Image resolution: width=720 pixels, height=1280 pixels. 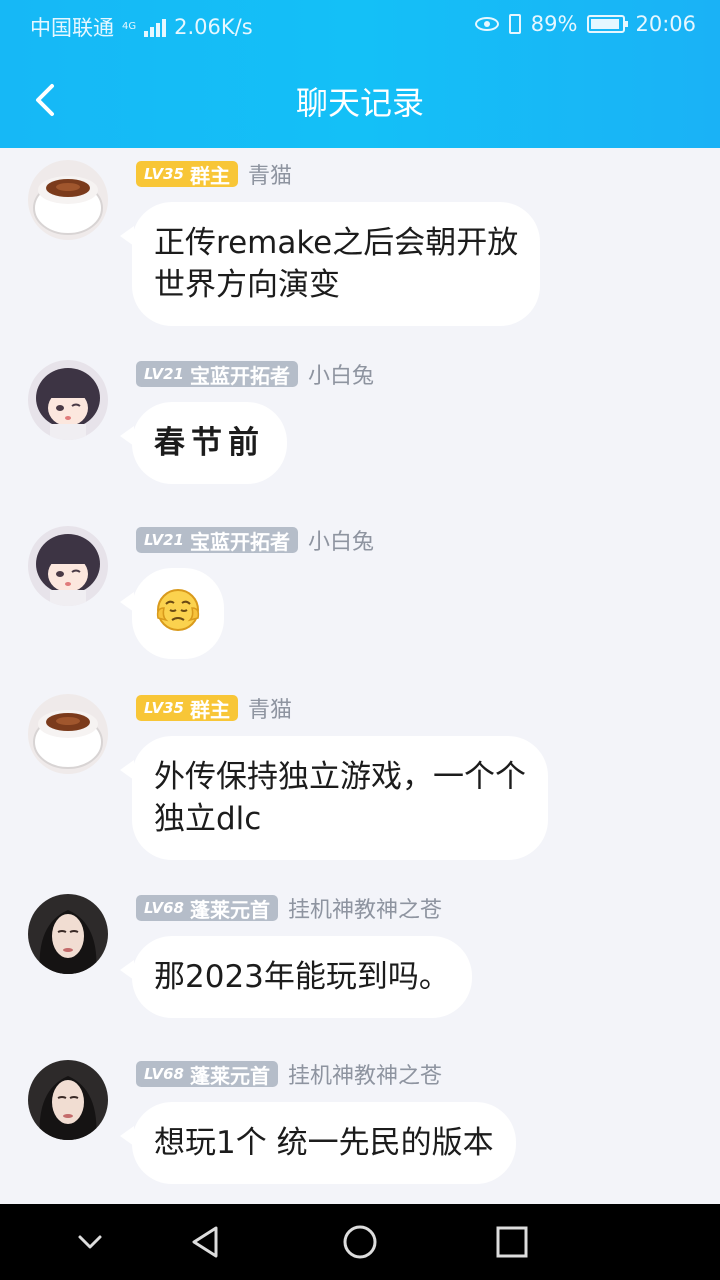 What do you see at coordinates (178, 610) in the screenshot?
I see `worried-face-emoji` at bounding box center [178, 610].